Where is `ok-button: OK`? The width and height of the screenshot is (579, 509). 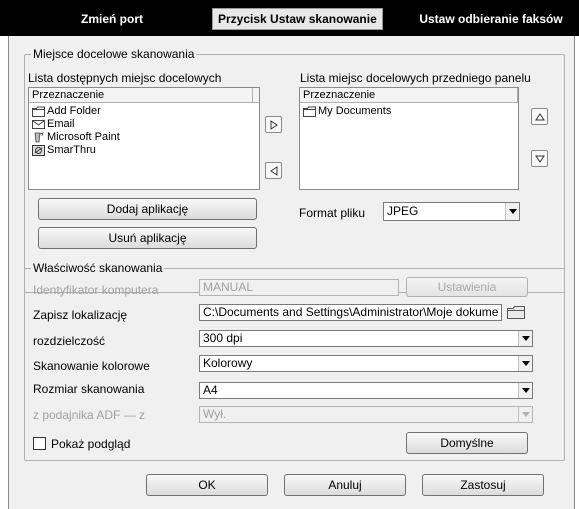 ok-button: OK is located at coordinates (207, 485).